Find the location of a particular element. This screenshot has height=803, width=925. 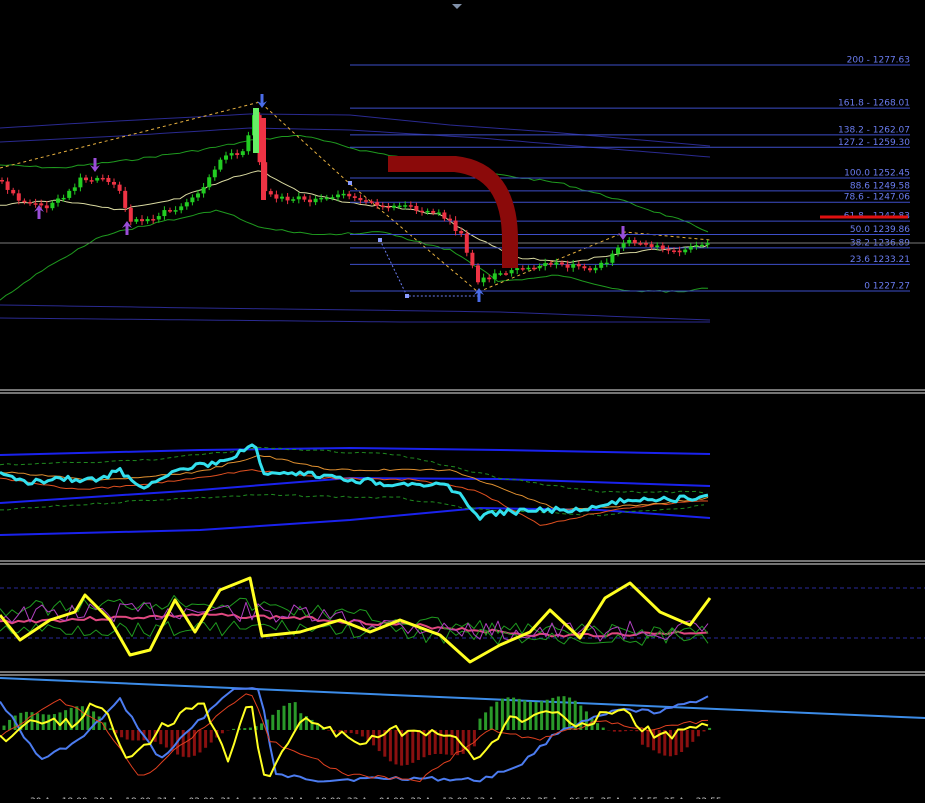

fib-level-label: 78.6 - 1247.06 is located at coordinates (877, 198).